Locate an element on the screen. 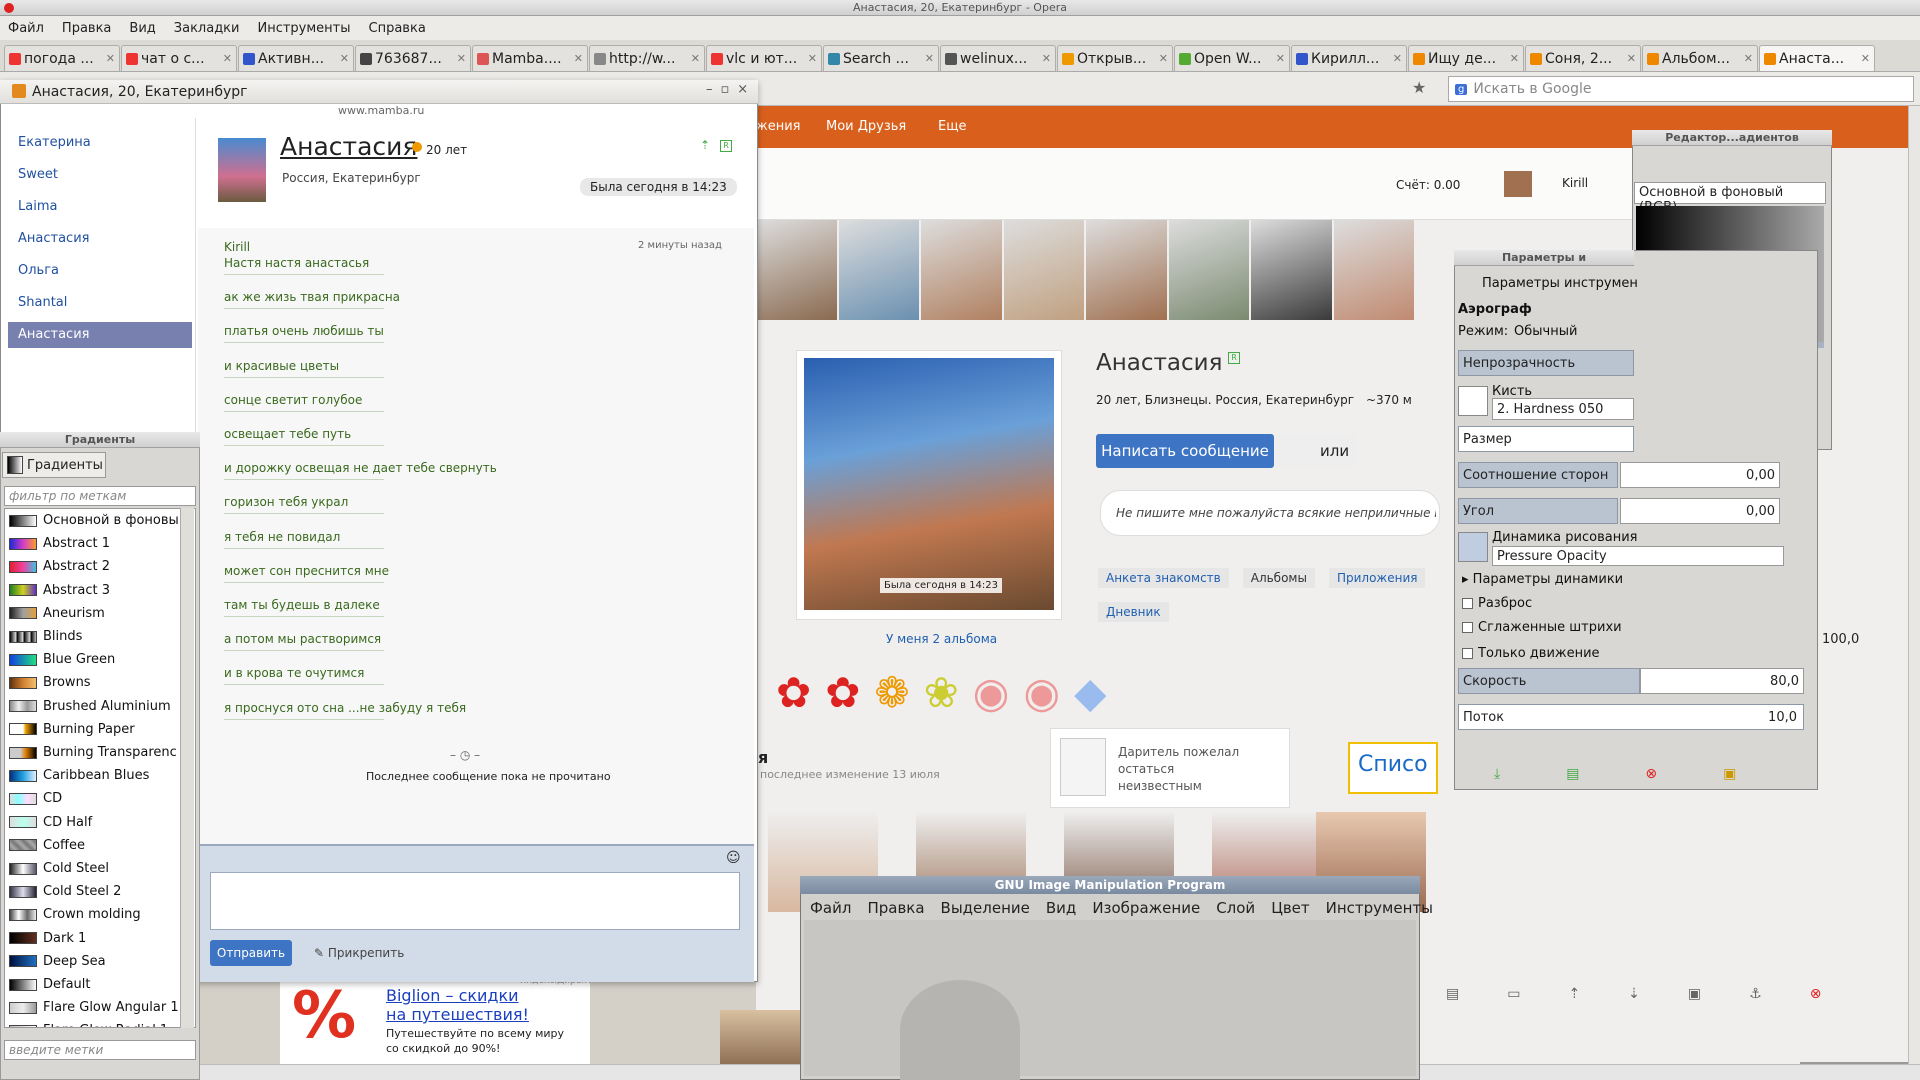 Image resolution: width=1920 pixels, height=1080 pixels. gradient-list-scrollbar is located at coordinates (187, 768).